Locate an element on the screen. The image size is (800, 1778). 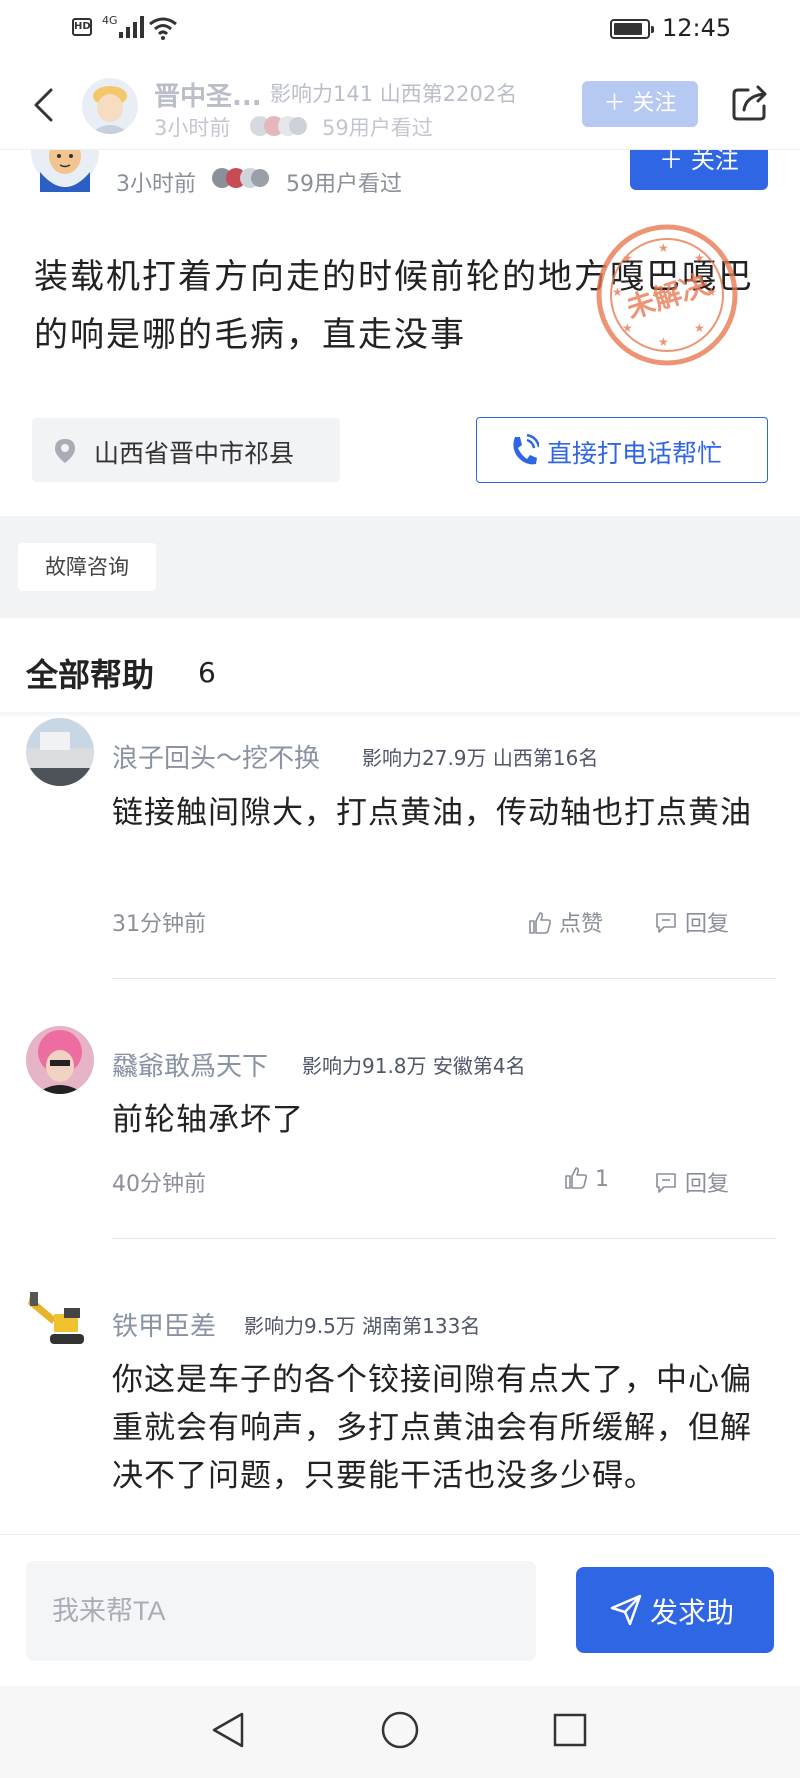
unsolved-stamp: ★★★ ★★★ ★★ 未解决 is located at coordinates (667, 295).